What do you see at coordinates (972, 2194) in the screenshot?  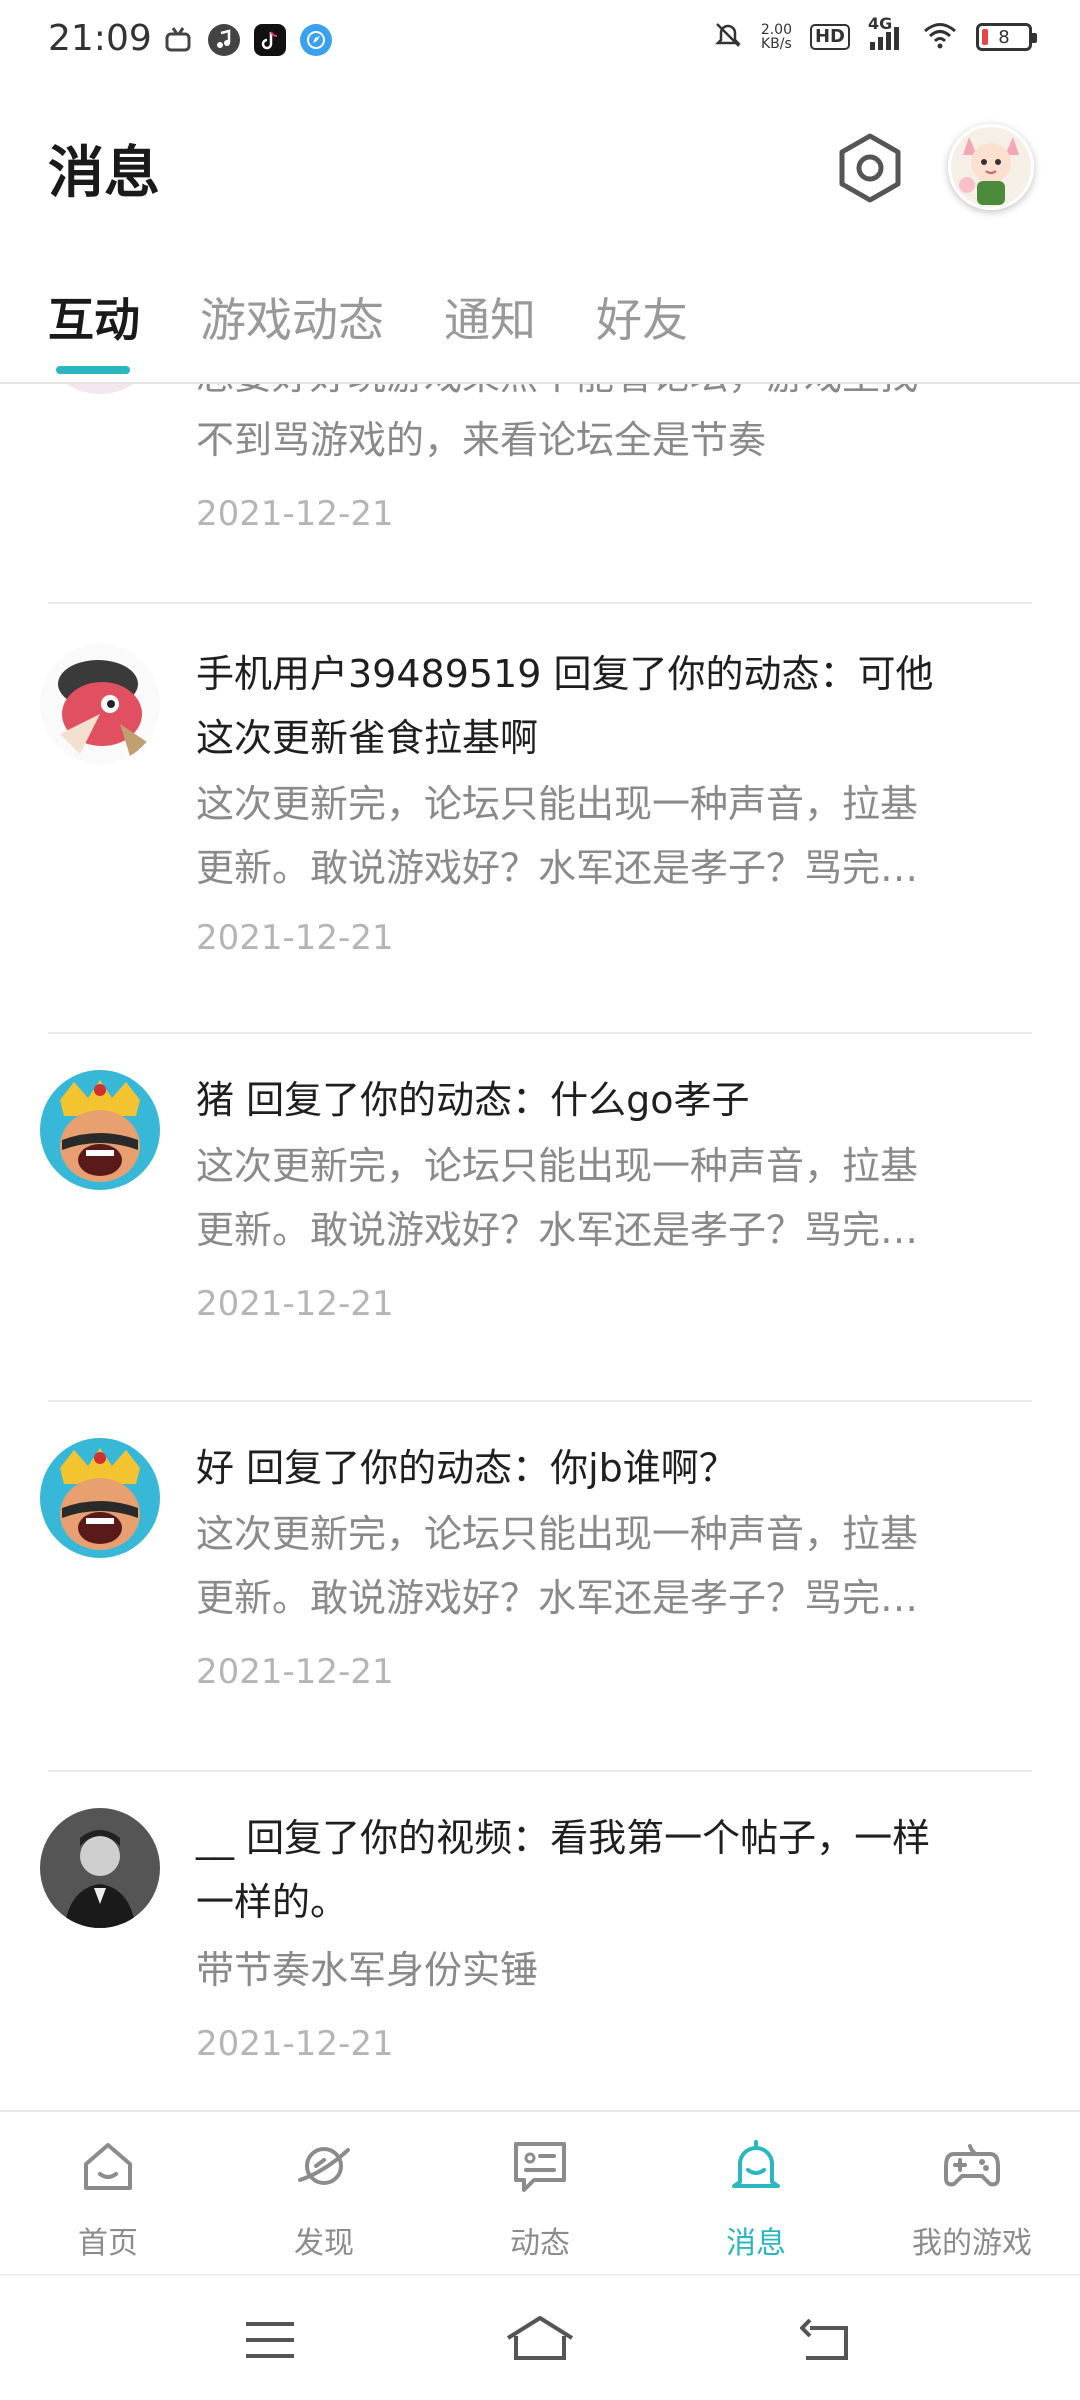 I see `nav-my-games: 我的游戏` at bounding box center [972, 2194].